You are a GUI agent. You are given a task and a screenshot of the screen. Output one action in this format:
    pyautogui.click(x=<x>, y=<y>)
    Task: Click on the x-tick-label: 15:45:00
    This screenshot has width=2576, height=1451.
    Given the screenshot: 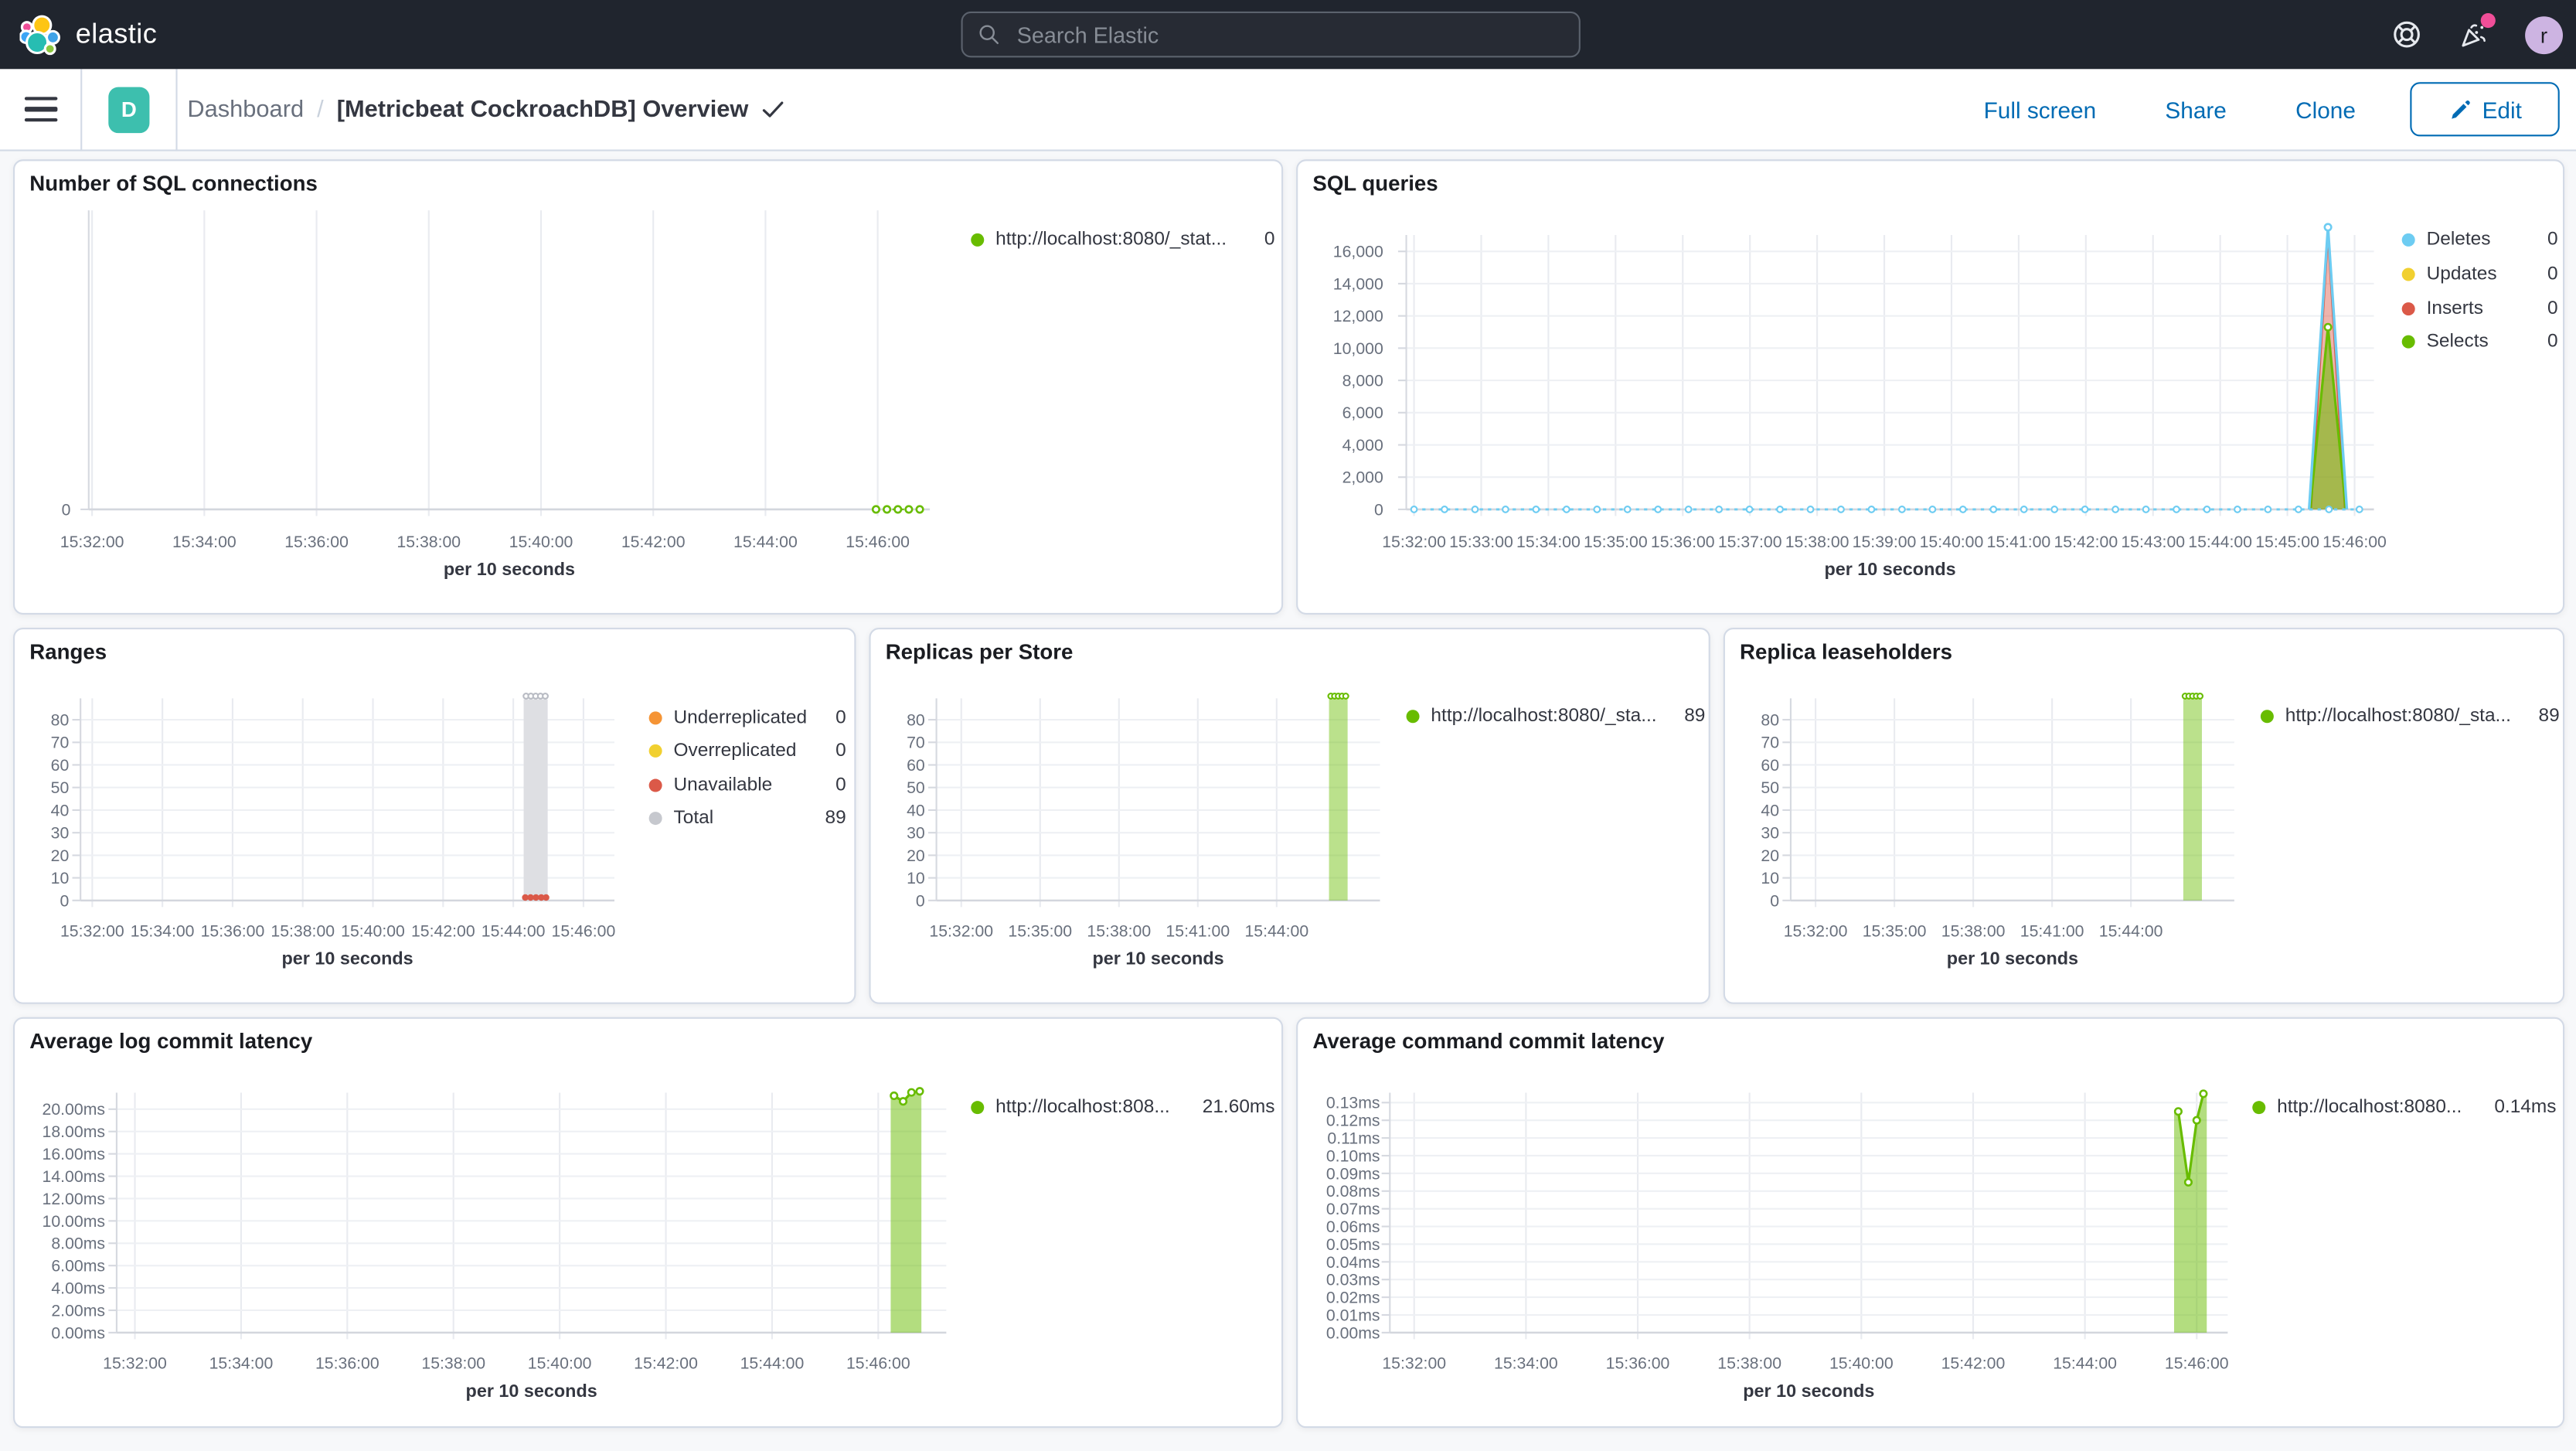 What is the action you would take?
    pyautogui.click(x=2287, y=542)
    